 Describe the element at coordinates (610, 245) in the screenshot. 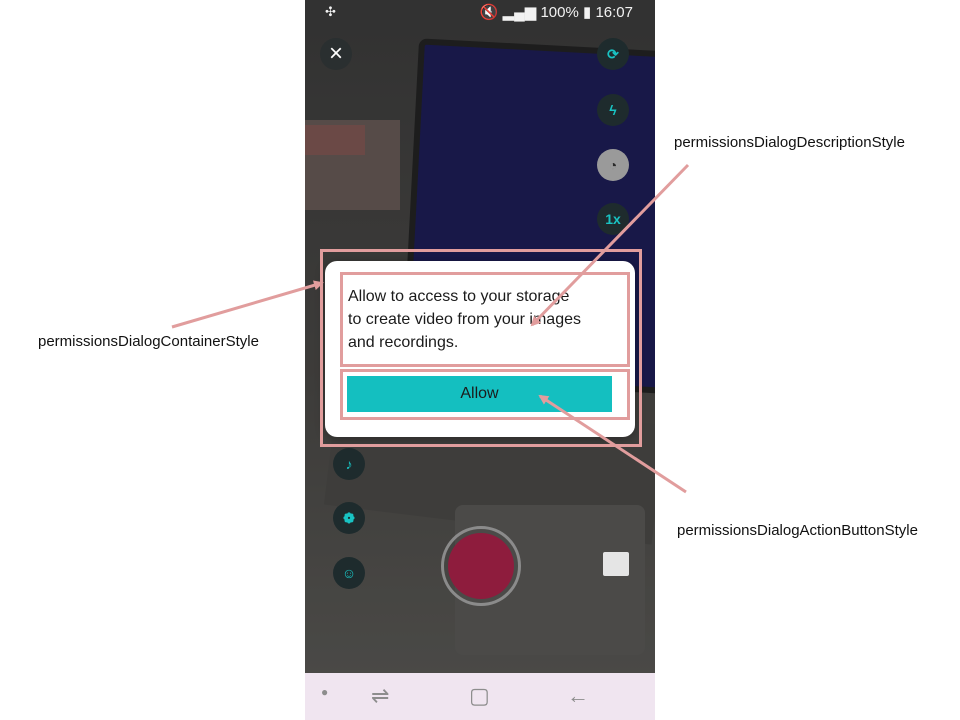

I see `description-arrow` at that location.